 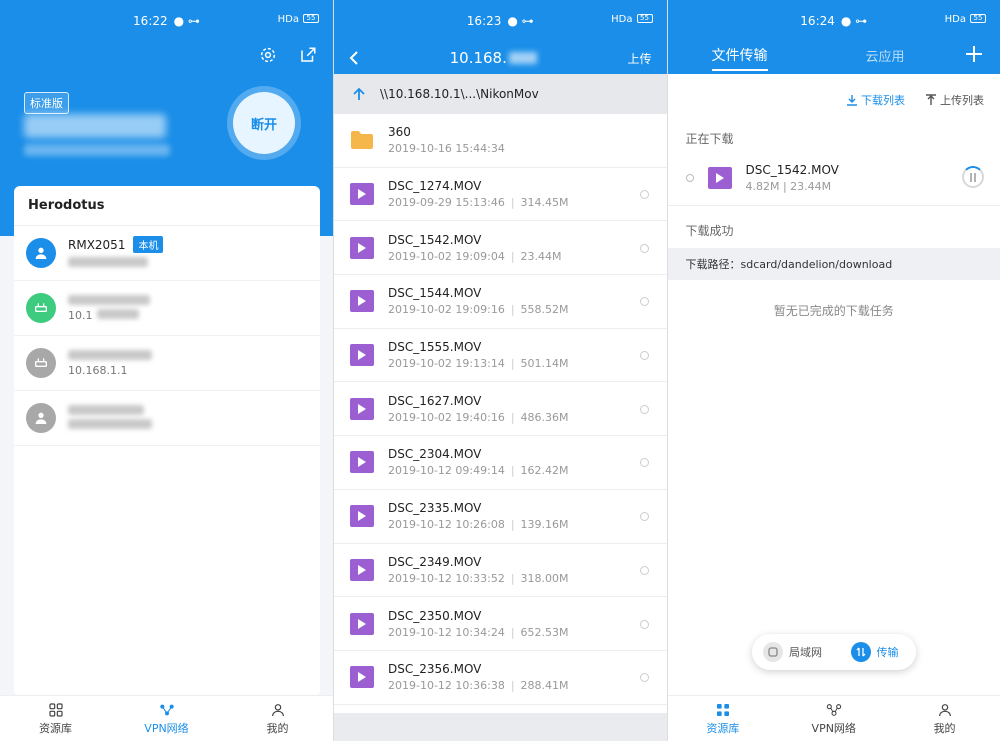 I want to click on file-row: DSC_1555.MOV 2019-10-02 19:13:14 | 501.14M, so click(x=500, y=356).